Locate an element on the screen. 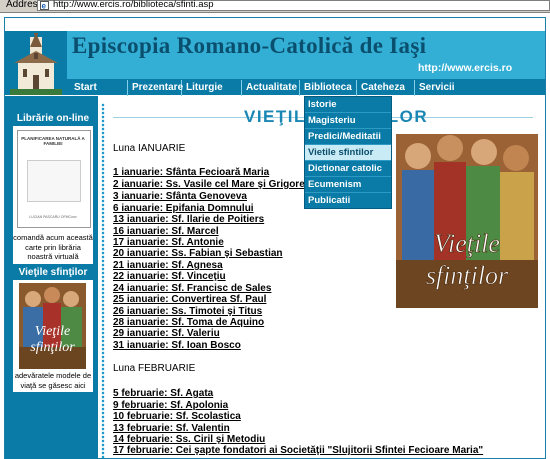 This screenshot has height=459, width=550. saint-link: 3 ianuarie: Sfânta Genoveva is located at coordinates (180, 196).